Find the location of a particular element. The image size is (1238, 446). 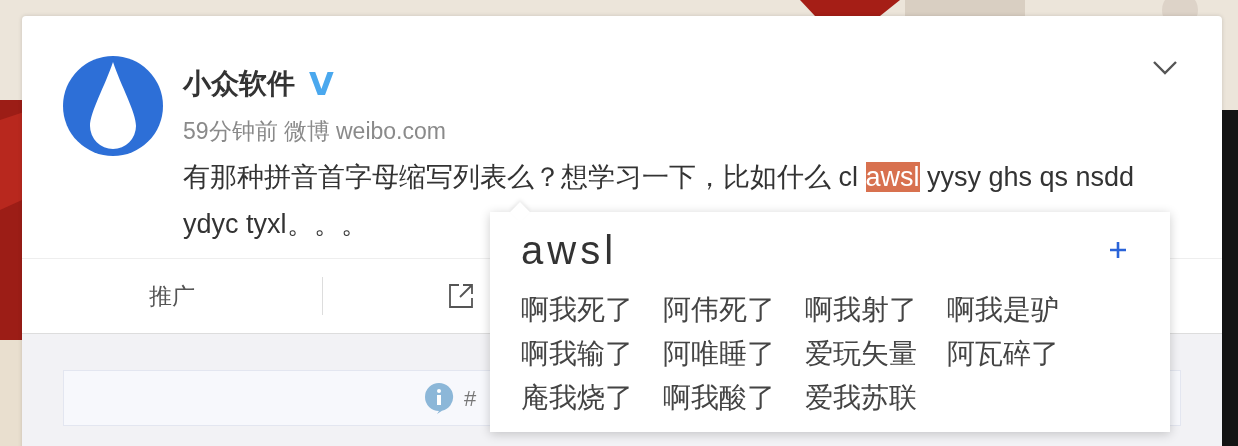

meaning-item: 啊我酸了 is located at coordinates (719, 398).